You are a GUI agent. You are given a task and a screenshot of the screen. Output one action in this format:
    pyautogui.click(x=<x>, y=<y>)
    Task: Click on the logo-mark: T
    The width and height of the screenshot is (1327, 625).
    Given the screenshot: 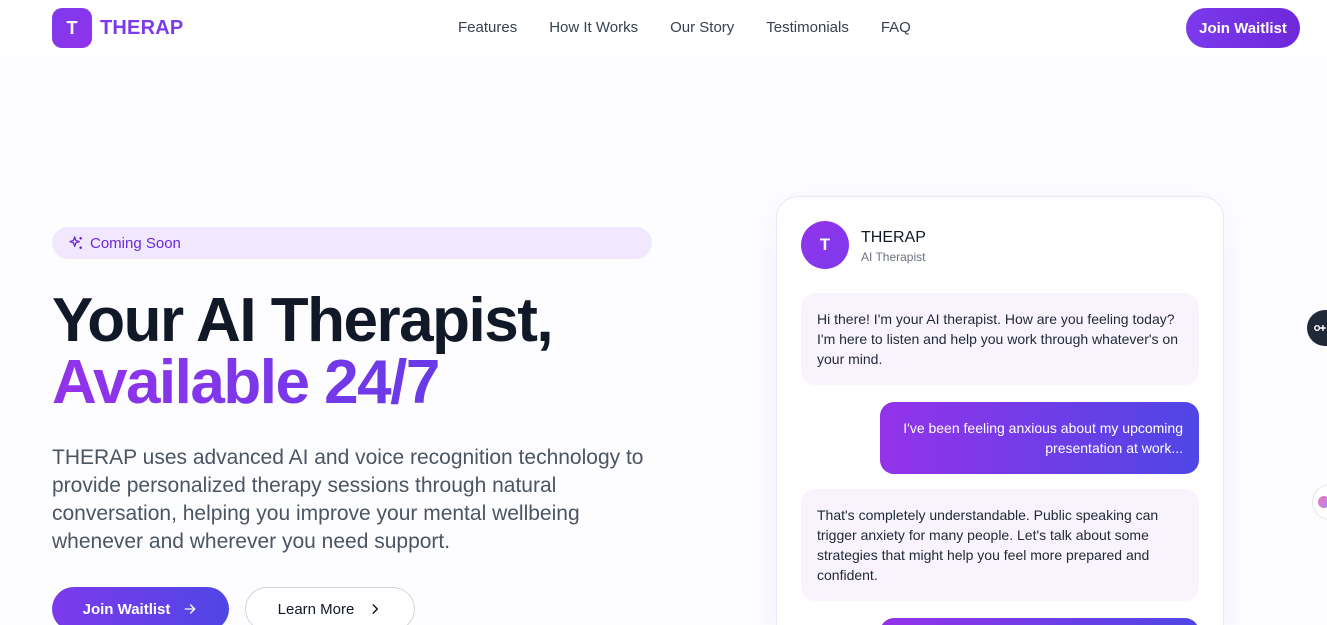 What is the action you would take?
    pyautogui.click(x=72, y=28)
    